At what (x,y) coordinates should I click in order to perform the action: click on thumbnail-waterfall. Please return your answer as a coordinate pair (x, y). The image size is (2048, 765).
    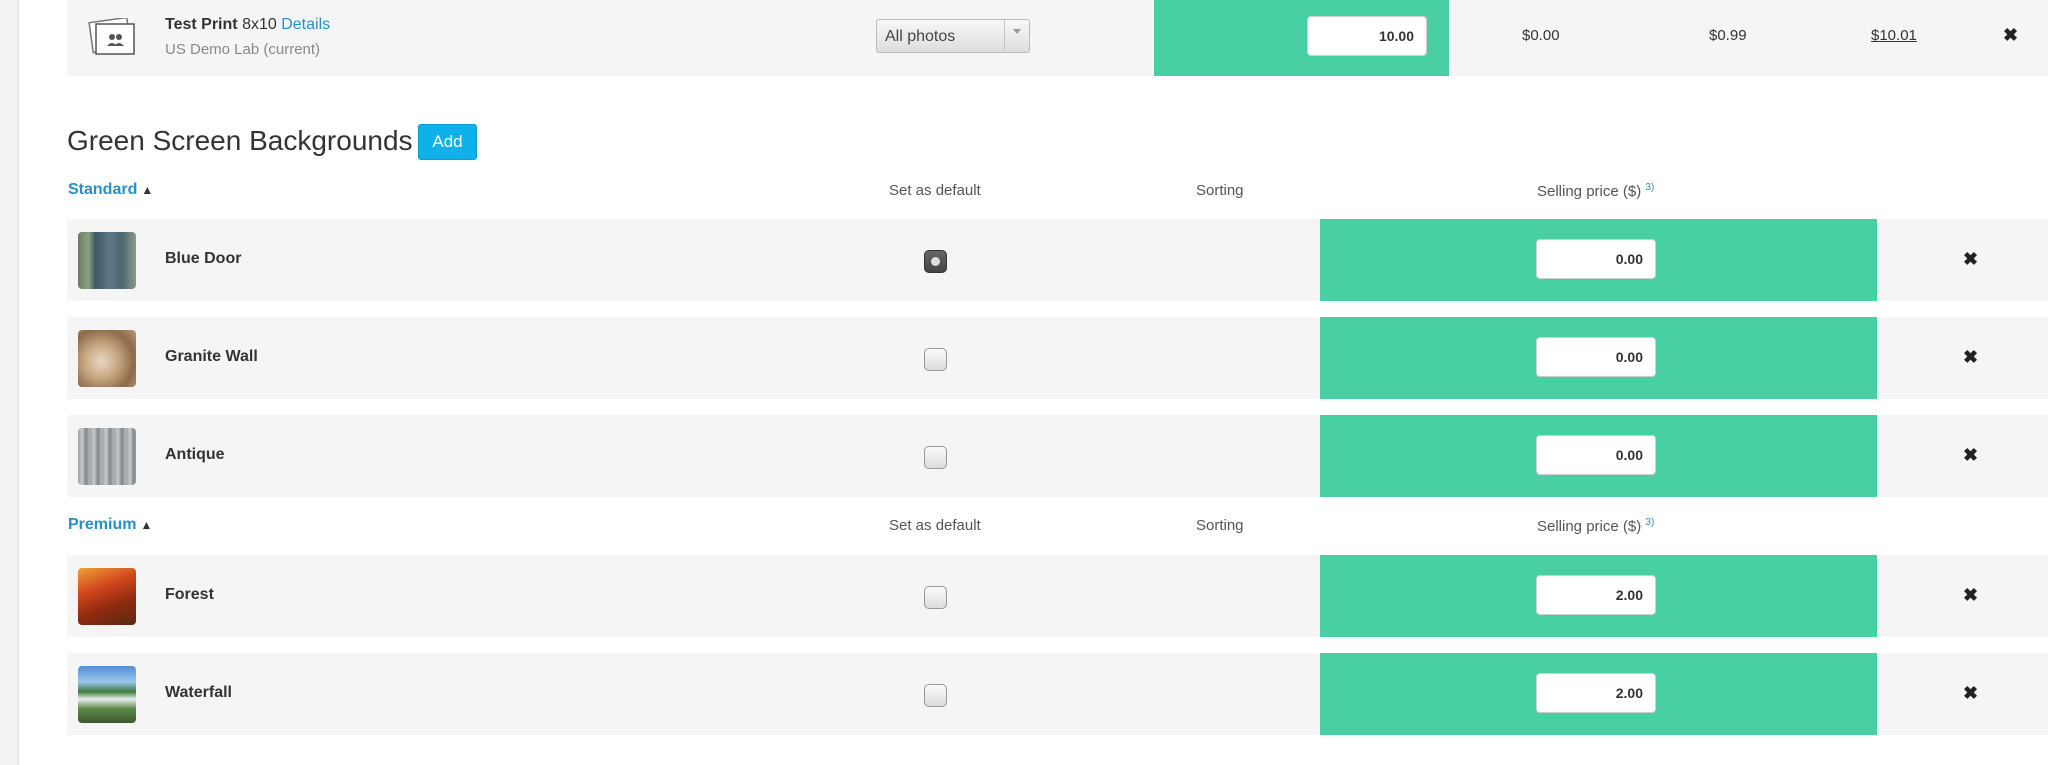
    Looking at the image, I should click on (107, 694).